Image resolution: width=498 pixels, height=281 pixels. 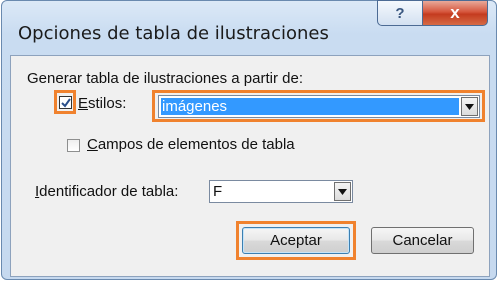 I want to click on estilos-checkbox, so click(x=65, y=102).